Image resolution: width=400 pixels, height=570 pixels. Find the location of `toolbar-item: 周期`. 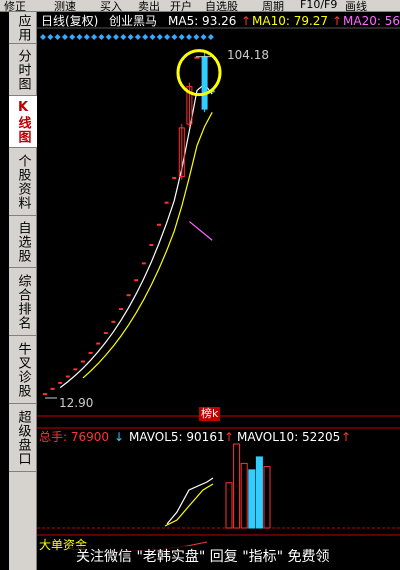

toolbar-item: 周期 is located at coordinates (273, 5).